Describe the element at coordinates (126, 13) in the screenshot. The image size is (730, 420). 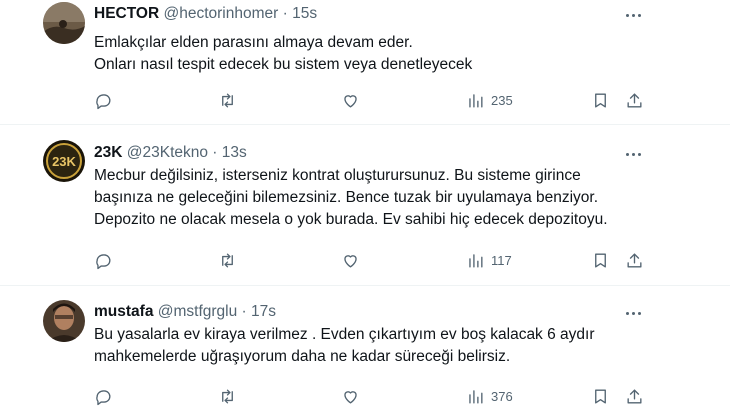
I see `author-name: HECTOR` at that location.